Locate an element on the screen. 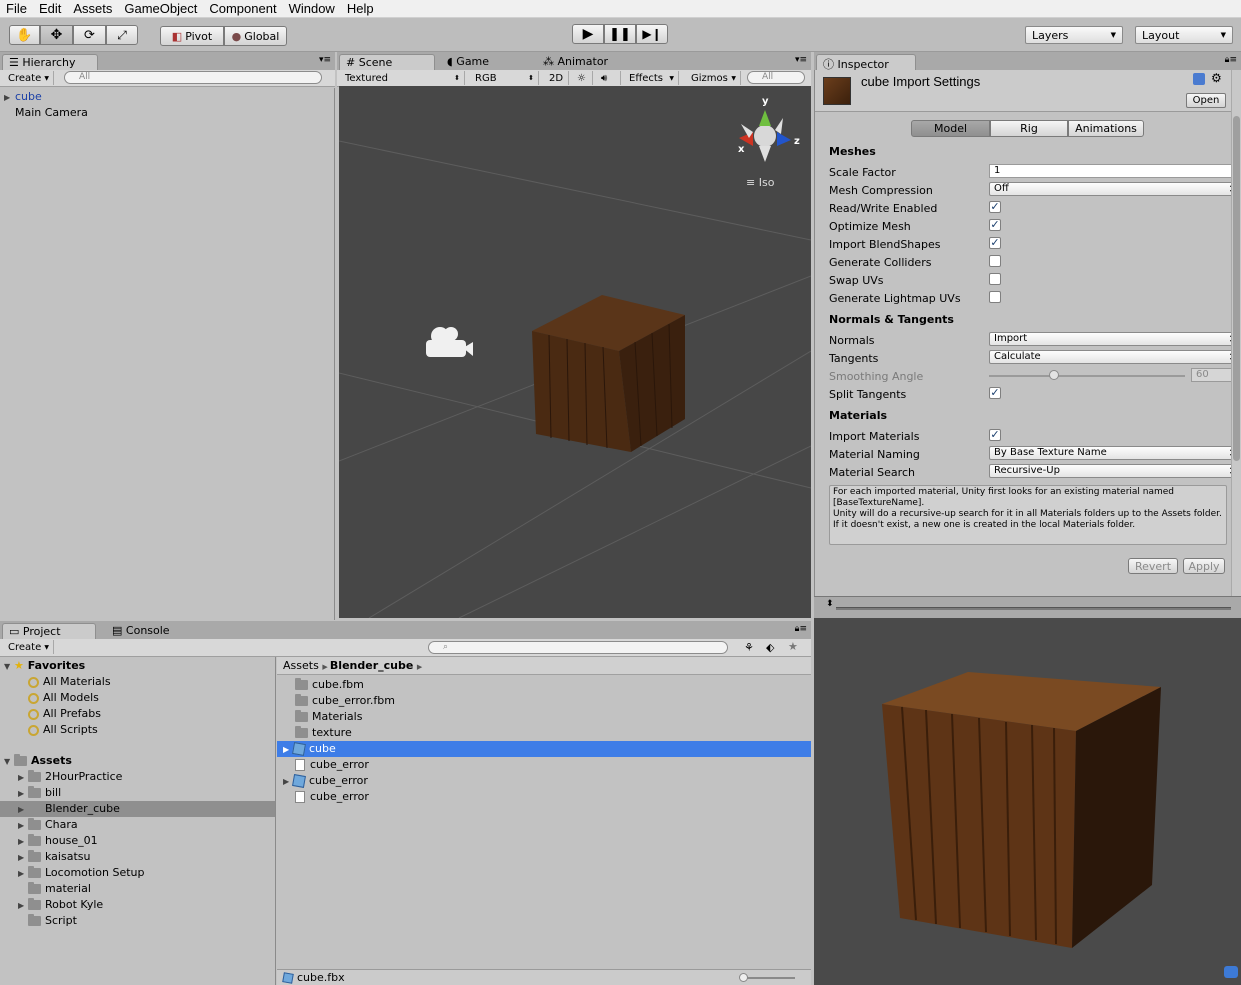 The height and width of the screenshot is (985, 1241). material-naming-dropdown: By Base Texture Name is located at coordinates (1114, 453).